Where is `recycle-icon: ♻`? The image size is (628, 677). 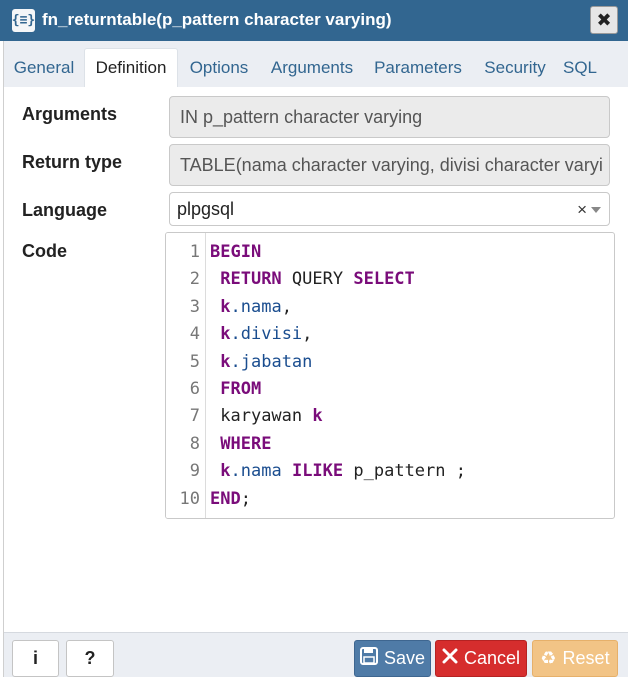
recycle-icon: ♻ is located at coordinates (548, 658).